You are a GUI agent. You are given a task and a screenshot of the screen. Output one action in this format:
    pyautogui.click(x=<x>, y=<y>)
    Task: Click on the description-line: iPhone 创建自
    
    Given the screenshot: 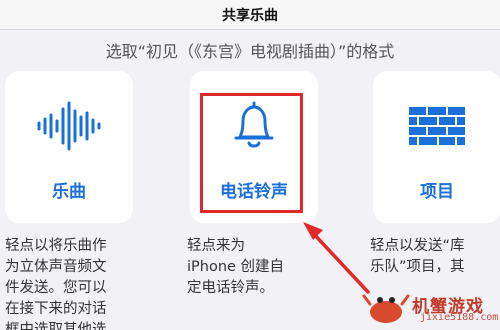 What is the action you would take?
    pyautogui.click(x=236, y=267)
    